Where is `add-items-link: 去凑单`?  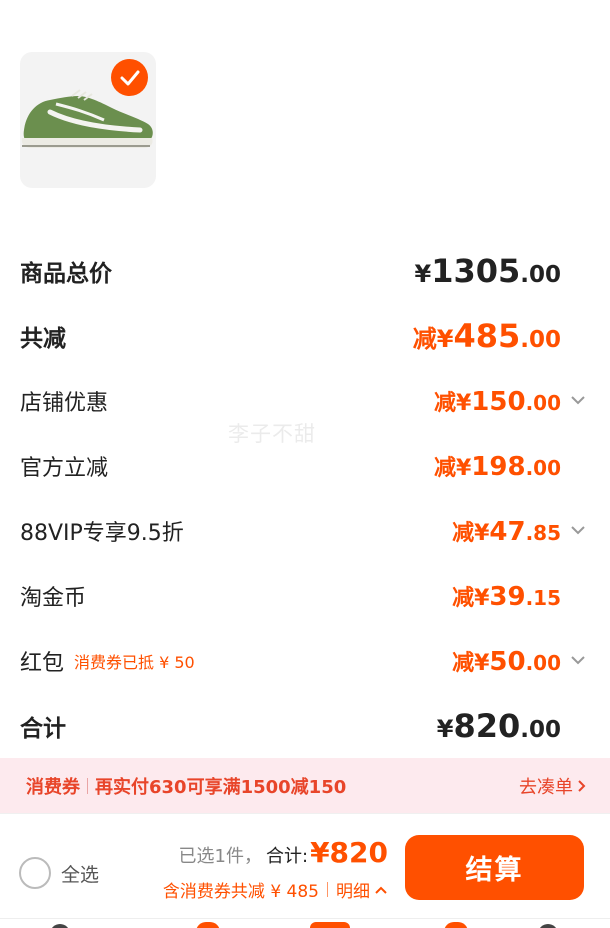
add-items-link: 去凑单 is located at coordinates (552, 786).